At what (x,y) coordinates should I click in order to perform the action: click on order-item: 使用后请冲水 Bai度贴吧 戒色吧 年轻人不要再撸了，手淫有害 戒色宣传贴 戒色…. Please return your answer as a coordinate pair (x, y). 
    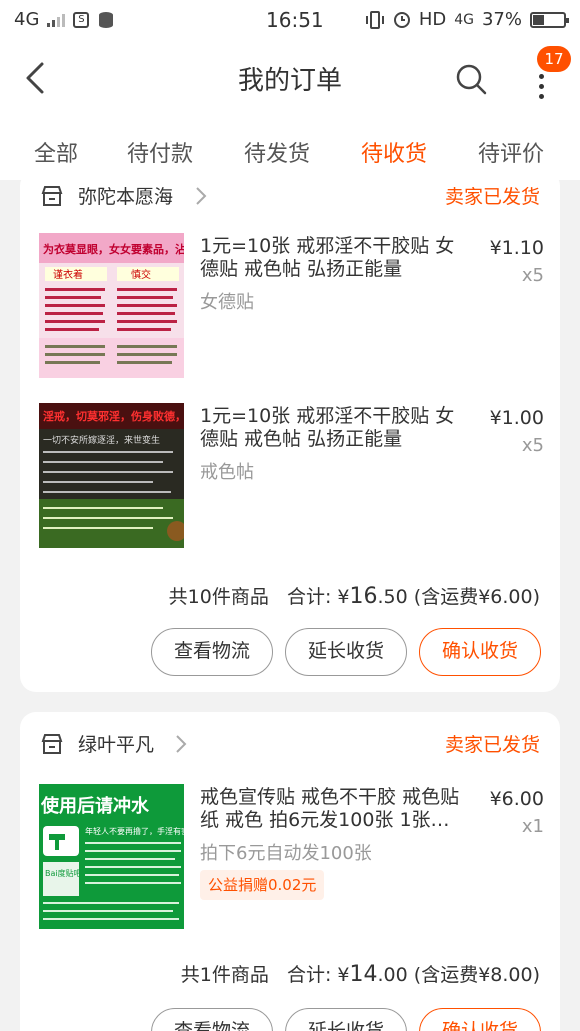
    Looking at the image, I should click on (290, 856).